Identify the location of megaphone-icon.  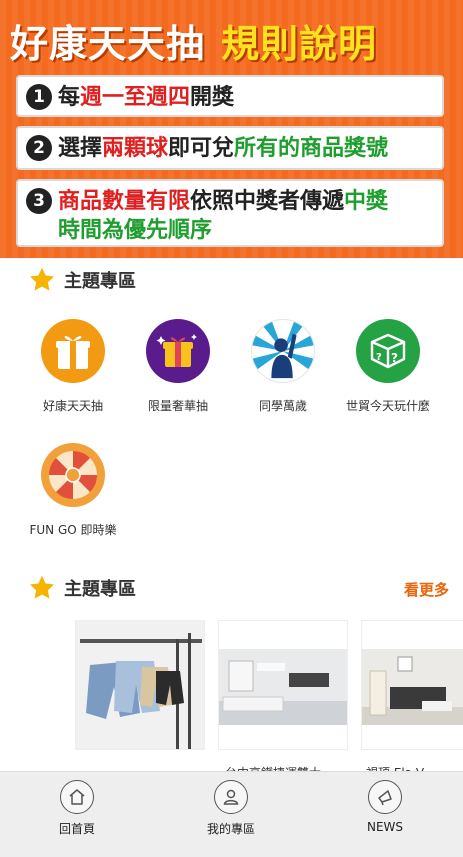
(385, 797).